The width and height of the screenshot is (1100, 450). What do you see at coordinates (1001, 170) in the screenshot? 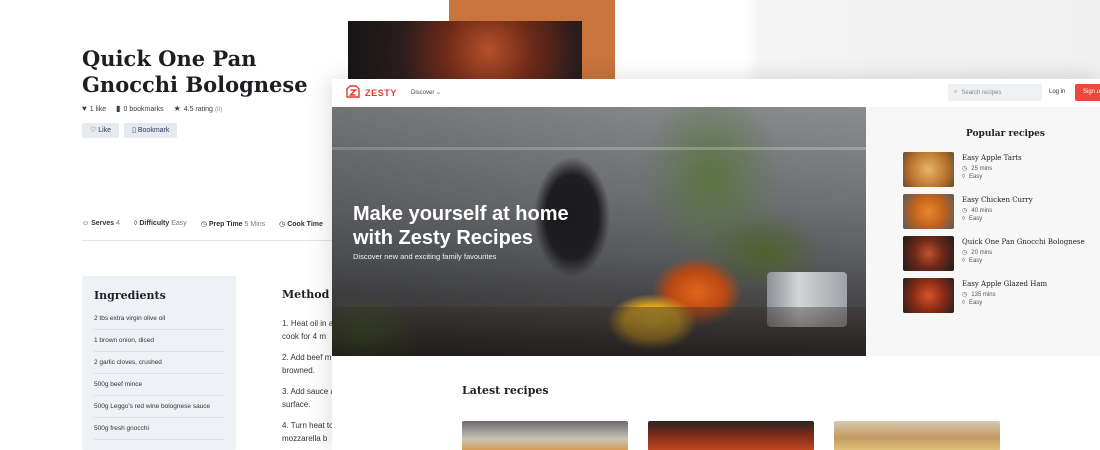
I see `popular-recipe-item: Easy Apple Tarts ◷ 25 mins ◊ Easy` at bounding box center [1001, 170].